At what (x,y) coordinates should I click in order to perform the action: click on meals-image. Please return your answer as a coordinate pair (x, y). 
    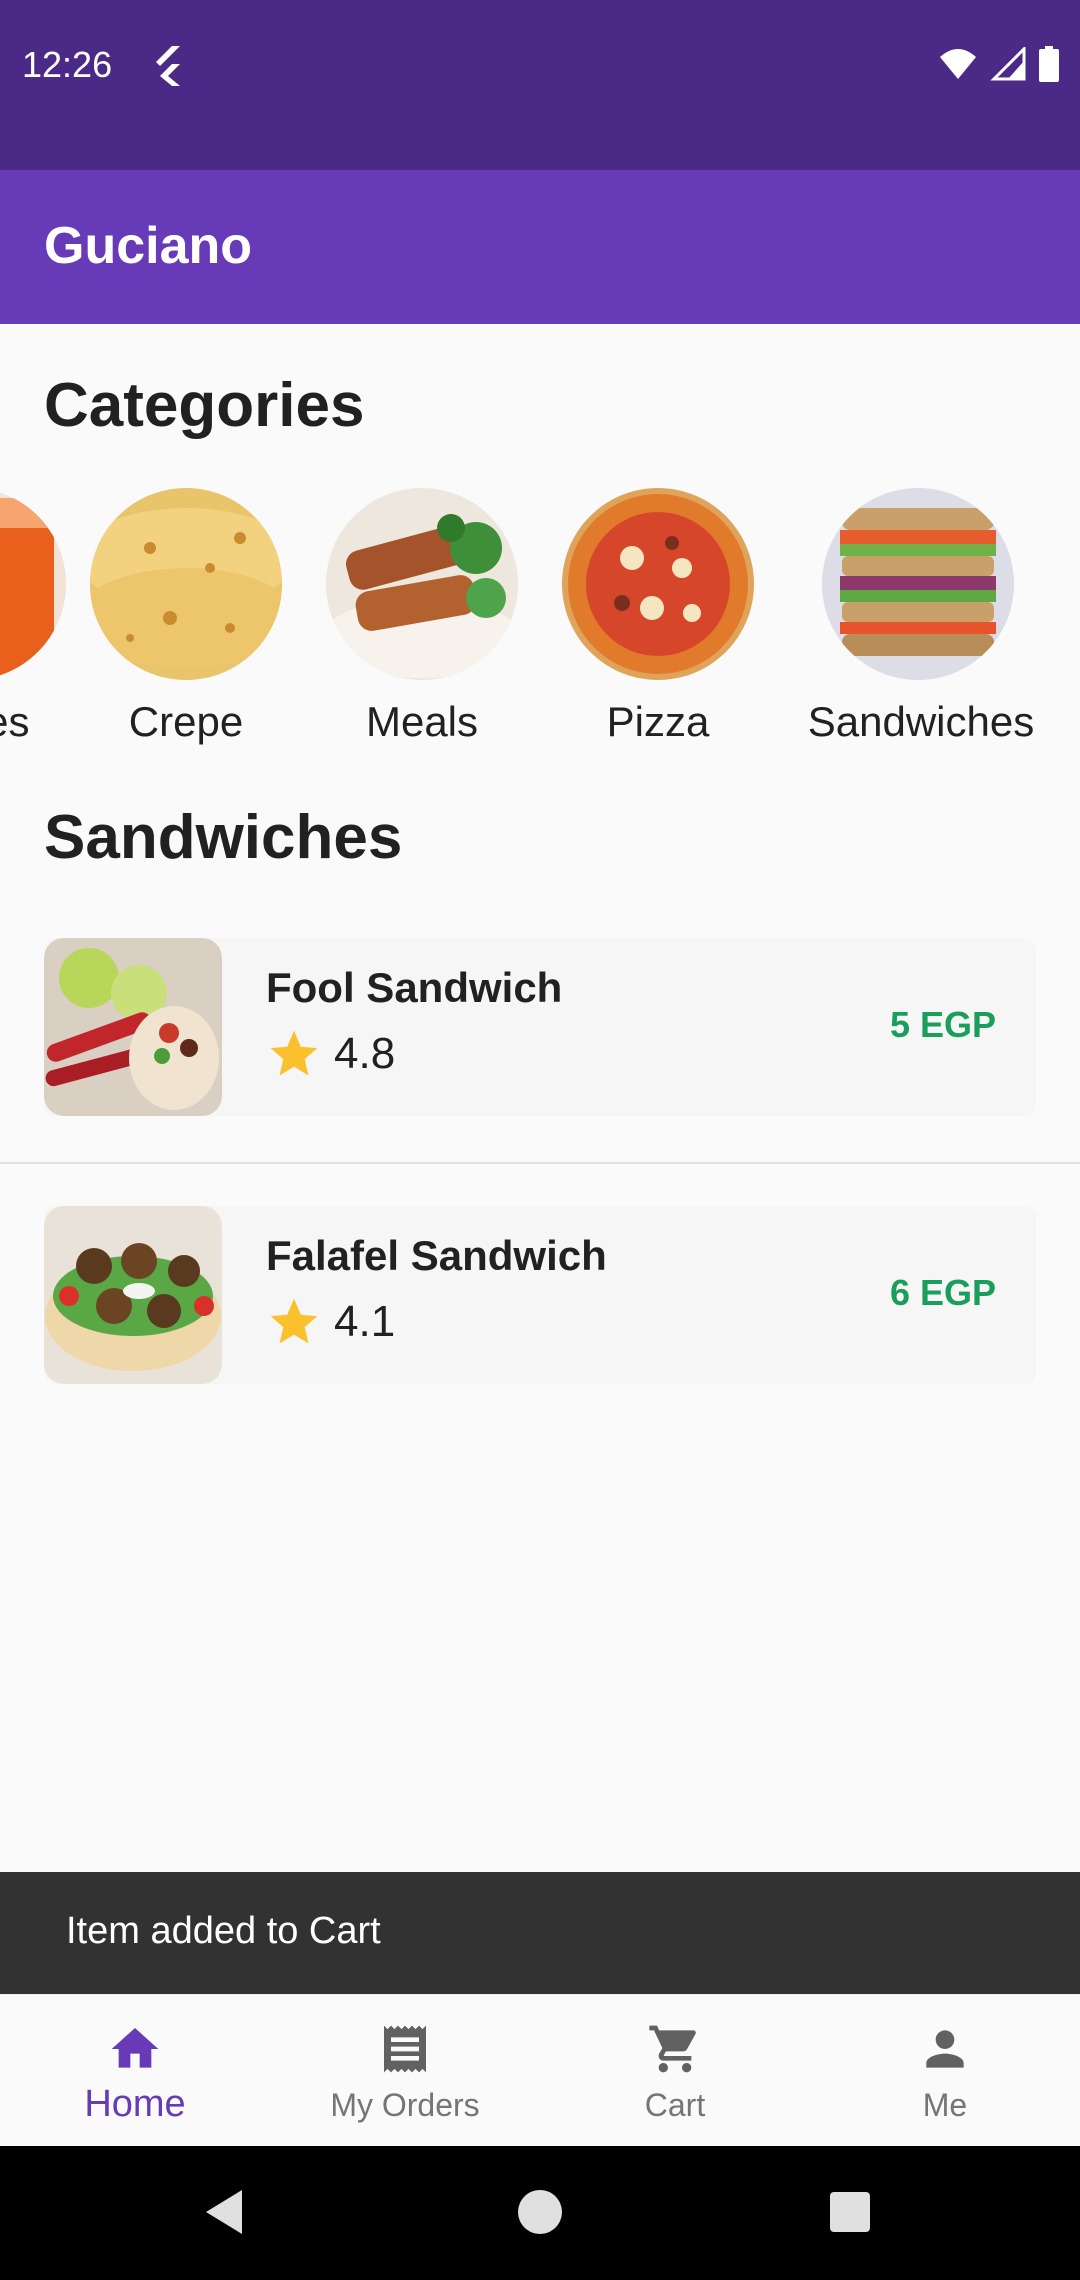
    Looking at the image, I should click on (422, 584).